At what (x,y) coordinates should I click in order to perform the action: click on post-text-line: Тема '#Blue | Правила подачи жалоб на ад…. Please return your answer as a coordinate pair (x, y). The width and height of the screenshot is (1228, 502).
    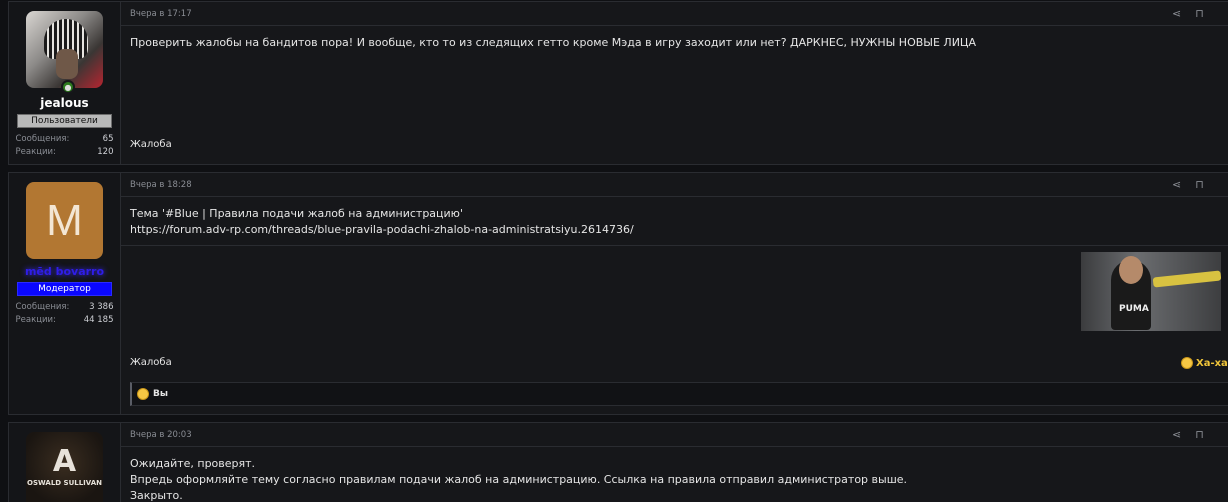
    Looking at the image, I should click on (296, 213).